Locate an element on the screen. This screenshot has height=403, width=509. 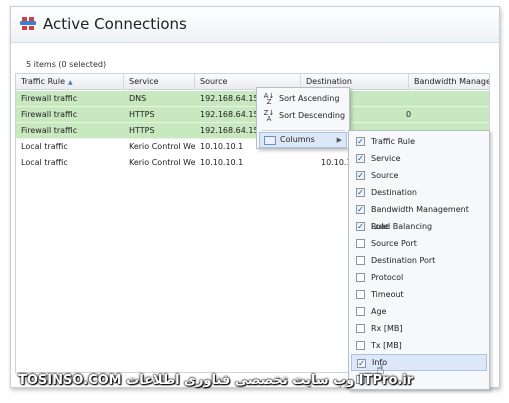
column-option-label: Timeout is located at coordinates (387, 294).